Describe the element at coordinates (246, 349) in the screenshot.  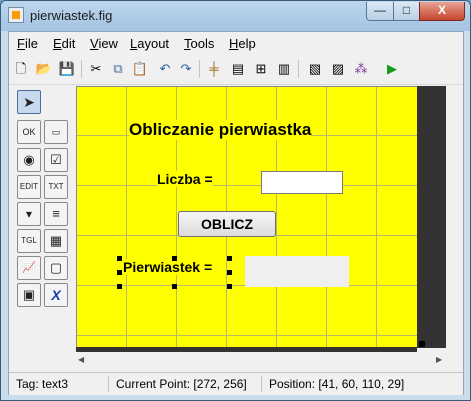
I see `canvas-border-bottom` at that location.